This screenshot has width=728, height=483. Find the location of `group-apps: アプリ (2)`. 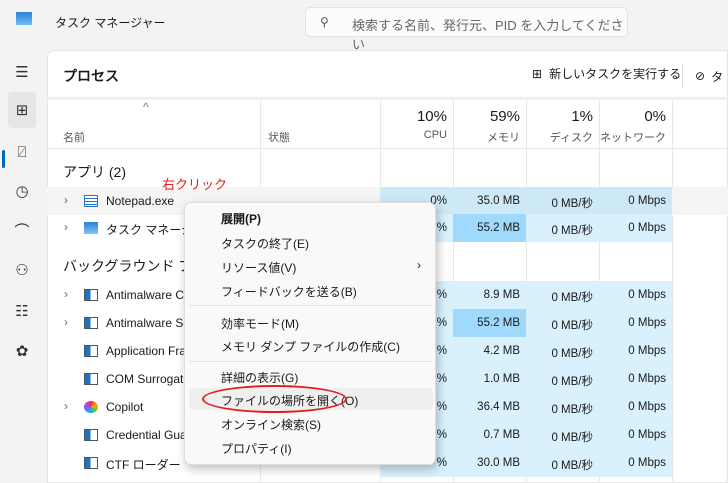

group-apps: アプリ (2) is located at coordinates (94, 172).